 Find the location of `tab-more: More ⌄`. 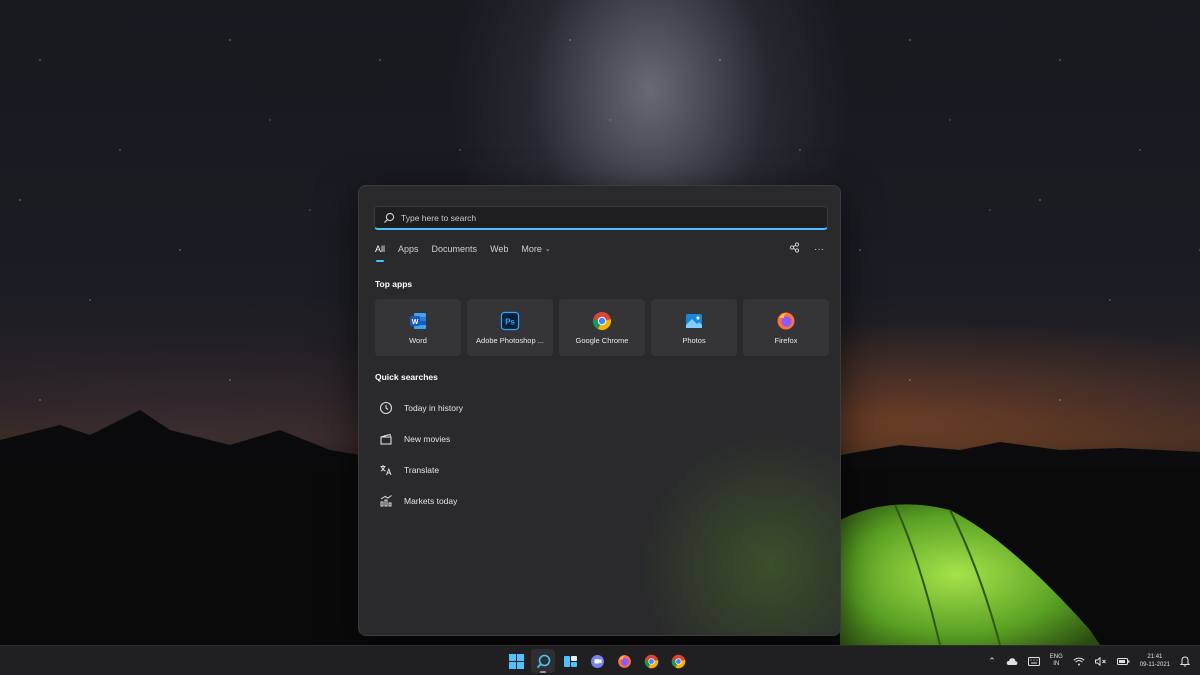

tab-more: More ⌄ is located at coordinates (535, 252).